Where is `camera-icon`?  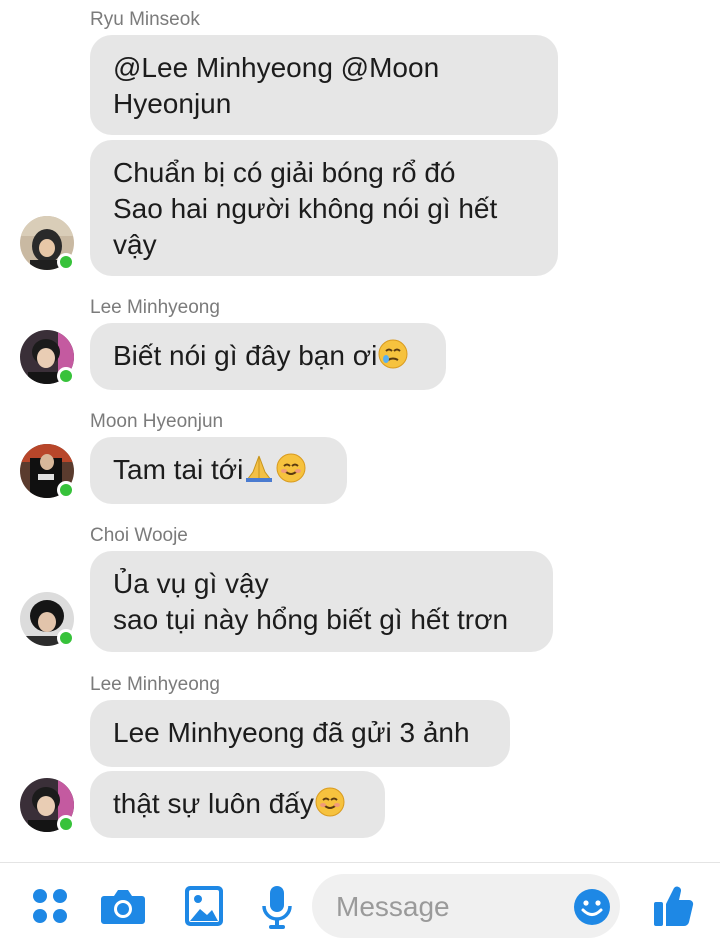
camera-icon is located at coordinates (123, 908).